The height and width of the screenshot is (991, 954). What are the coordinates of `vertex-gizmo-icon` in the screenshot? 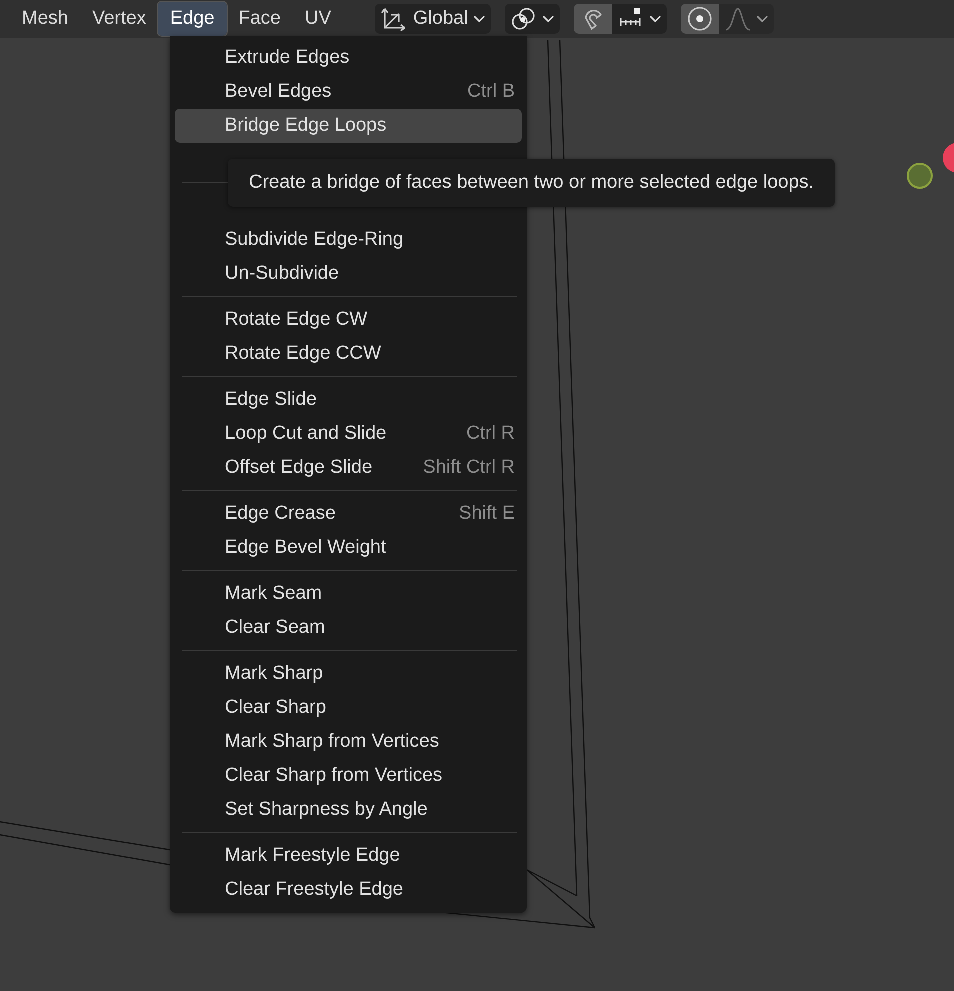 It's located at (920, 176).